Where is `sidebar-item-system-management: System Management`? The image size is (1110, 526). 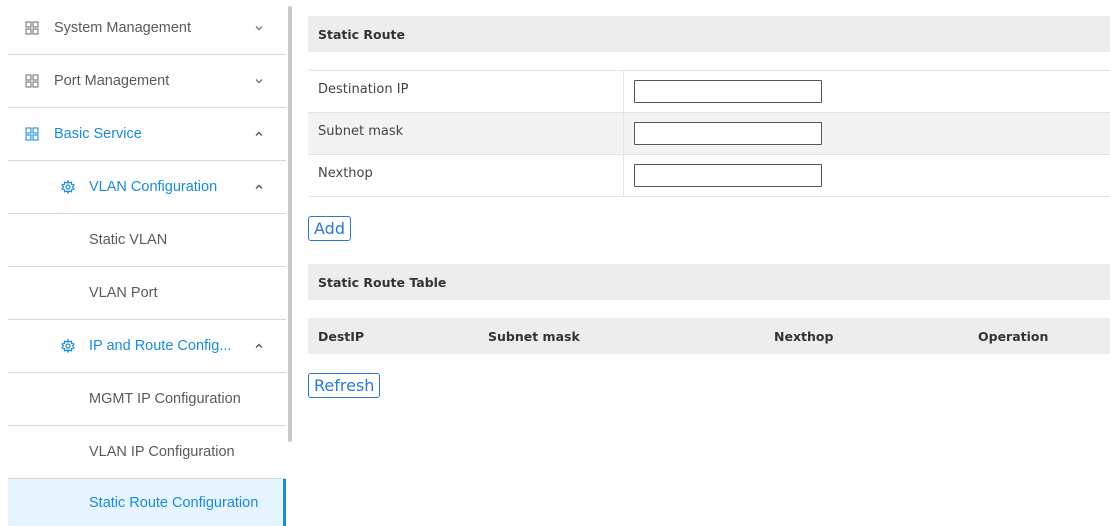
sidebar-item-system-management: System Management is located at coordinates (147, 28).